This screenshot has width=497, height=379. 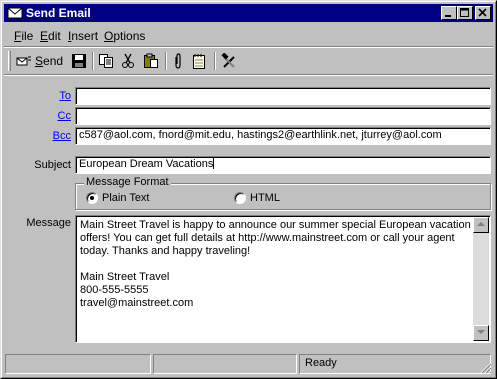 I want to click on paste-icon, so click(x=151, y=60).